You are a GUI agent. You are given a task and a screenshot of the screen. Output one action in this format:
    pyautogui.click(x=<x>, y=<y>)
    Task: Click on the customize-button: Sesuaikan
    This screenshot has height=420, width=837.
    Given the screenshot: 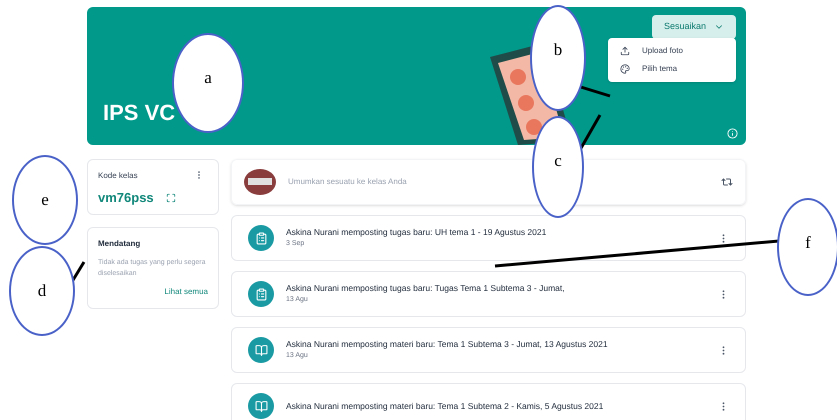 What is the action you would take?
    pyautogui.click(x=694, y=26)
    